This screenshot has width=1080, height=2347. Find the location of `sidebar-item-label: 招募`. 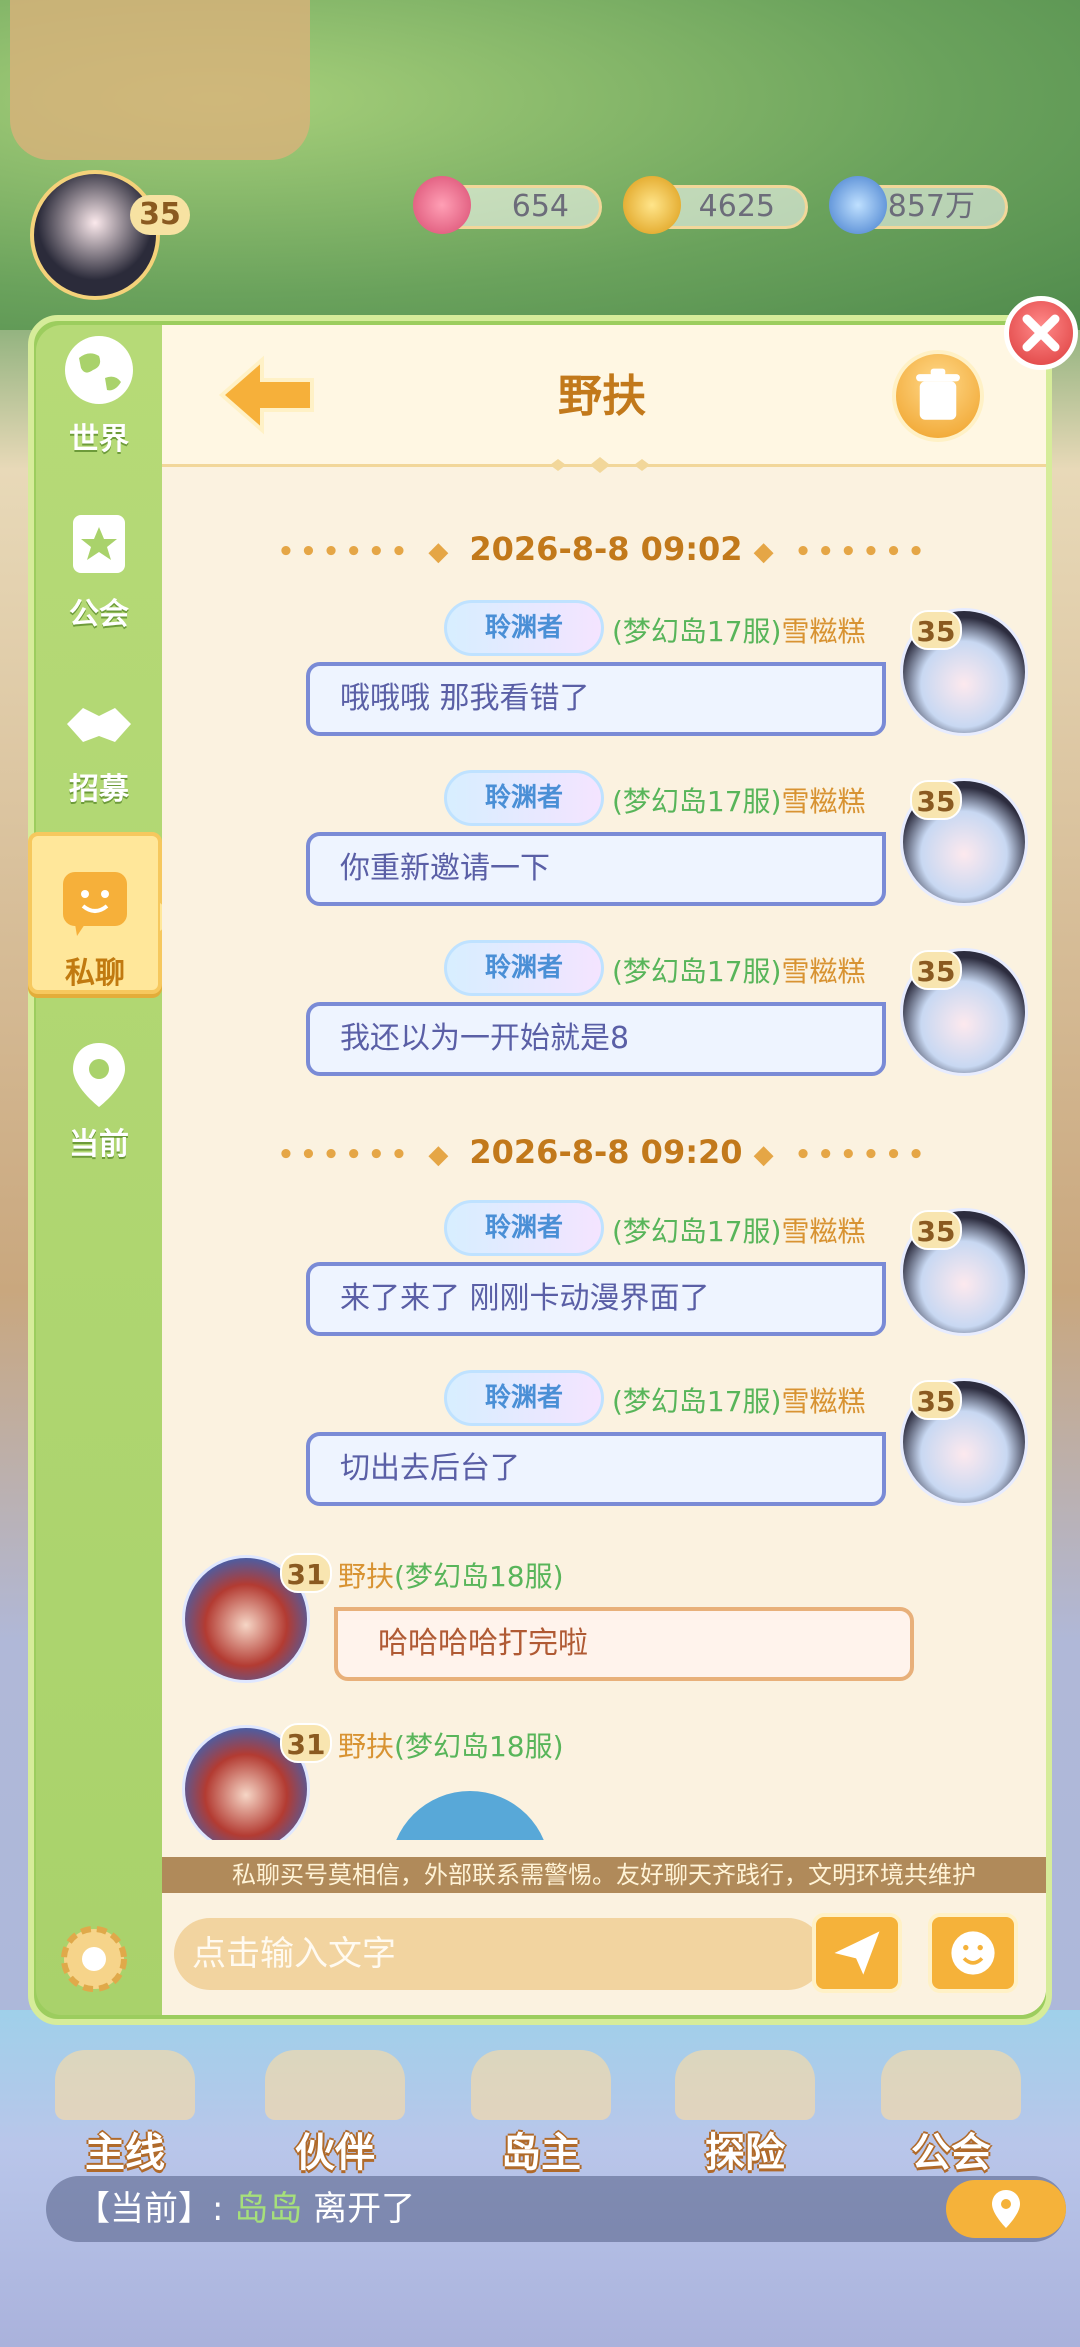

sidebar-item-label: 招募 is located at coordinates (99, 789).